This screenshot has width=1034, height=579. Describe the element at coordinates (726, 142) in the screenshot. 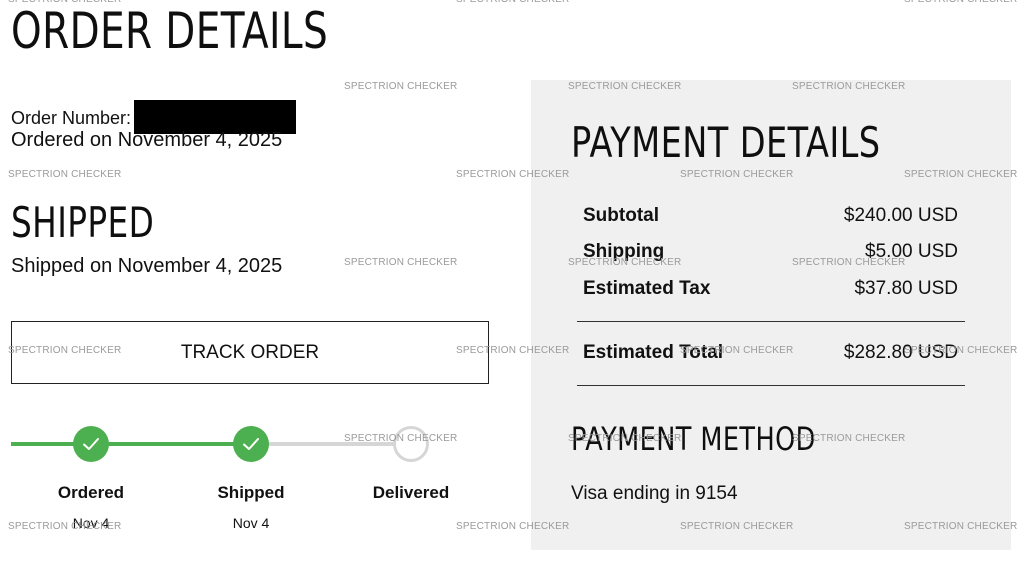

I see `payment-details-title: PAYMENT DETAILS` at that location.